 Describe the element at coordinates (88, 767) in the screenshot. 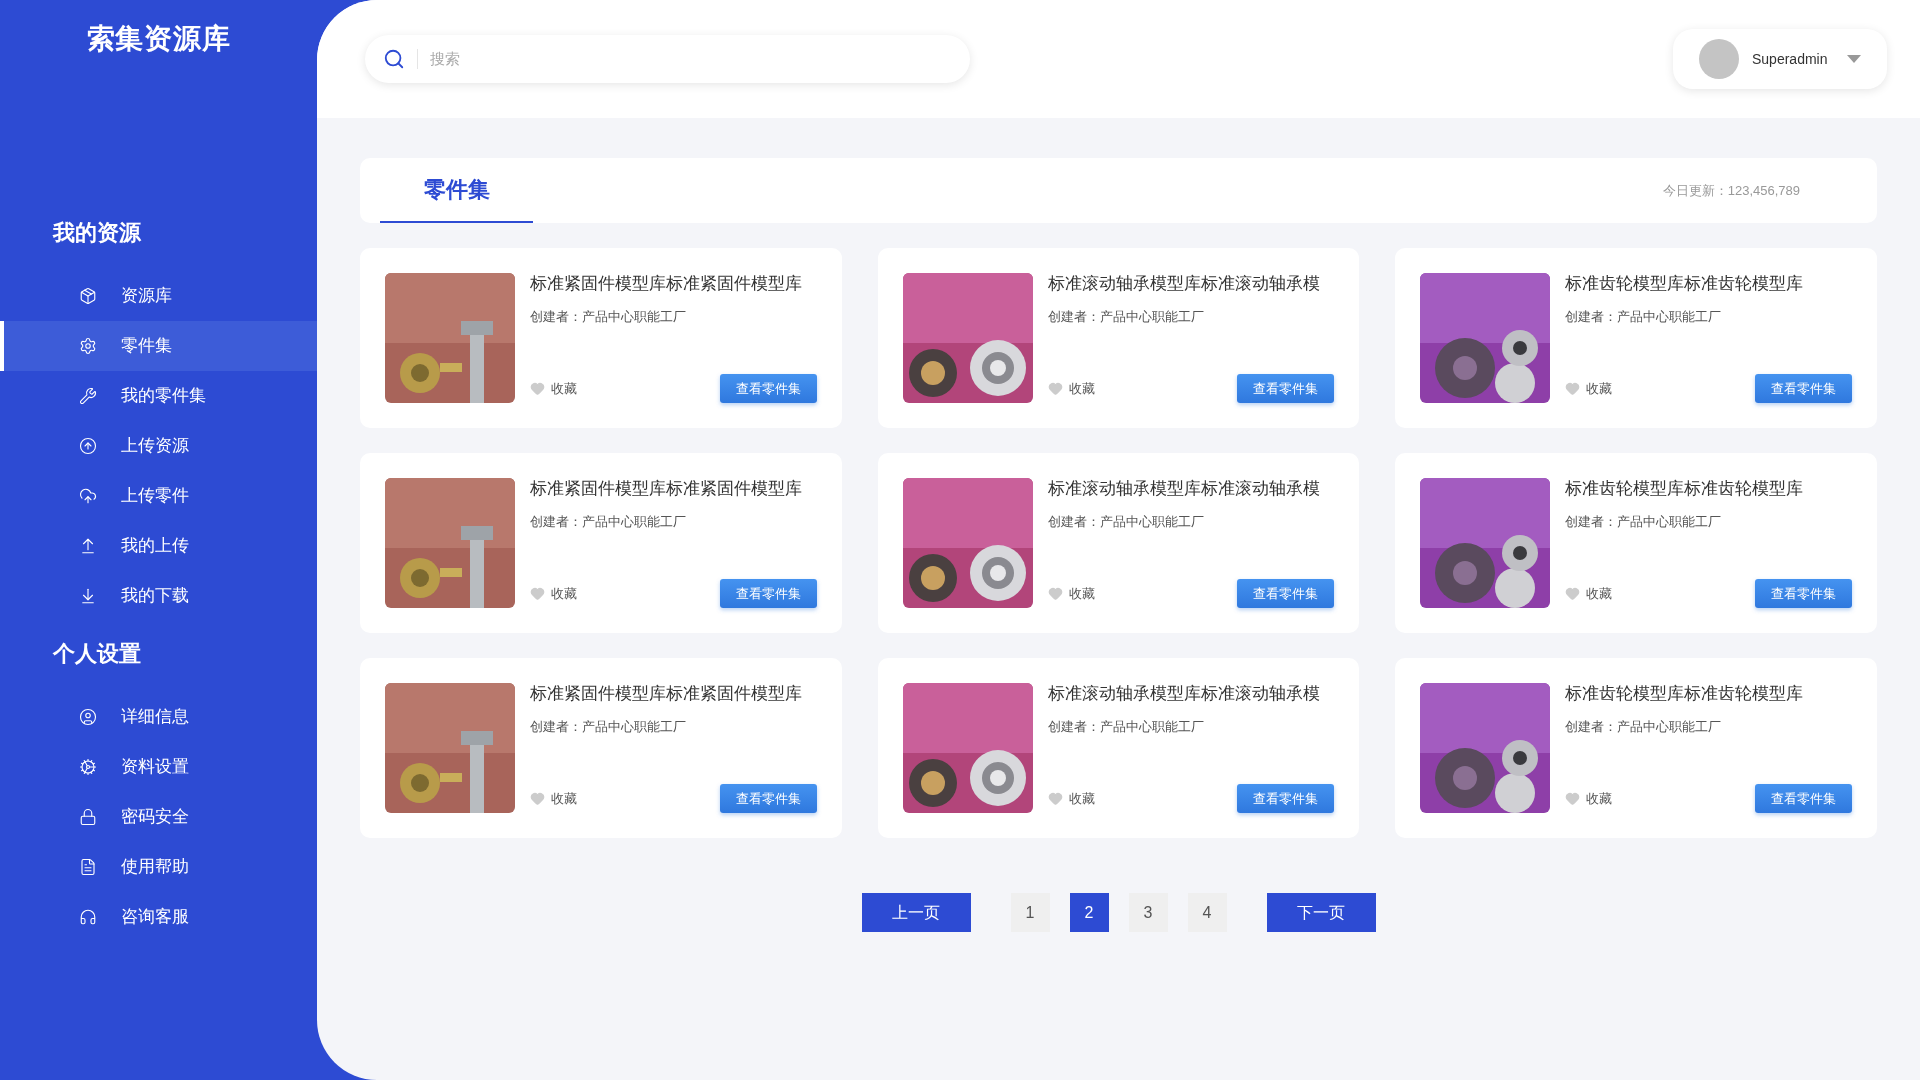

I see `settings-icon` at that location.